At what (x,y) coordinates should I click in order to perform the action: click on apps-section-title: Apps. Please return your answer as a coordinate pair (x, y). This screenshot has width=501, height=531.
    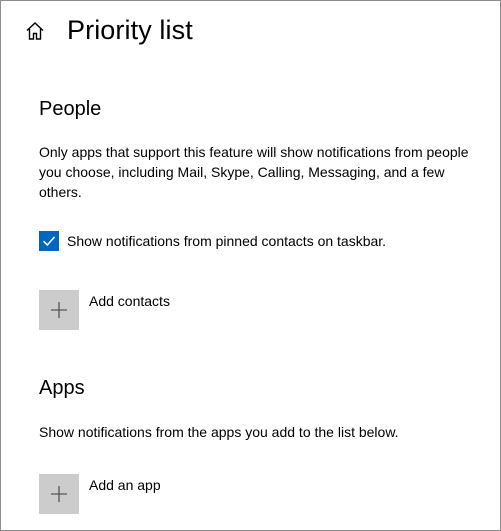
    Looking at the image, I should click on (62, 388).